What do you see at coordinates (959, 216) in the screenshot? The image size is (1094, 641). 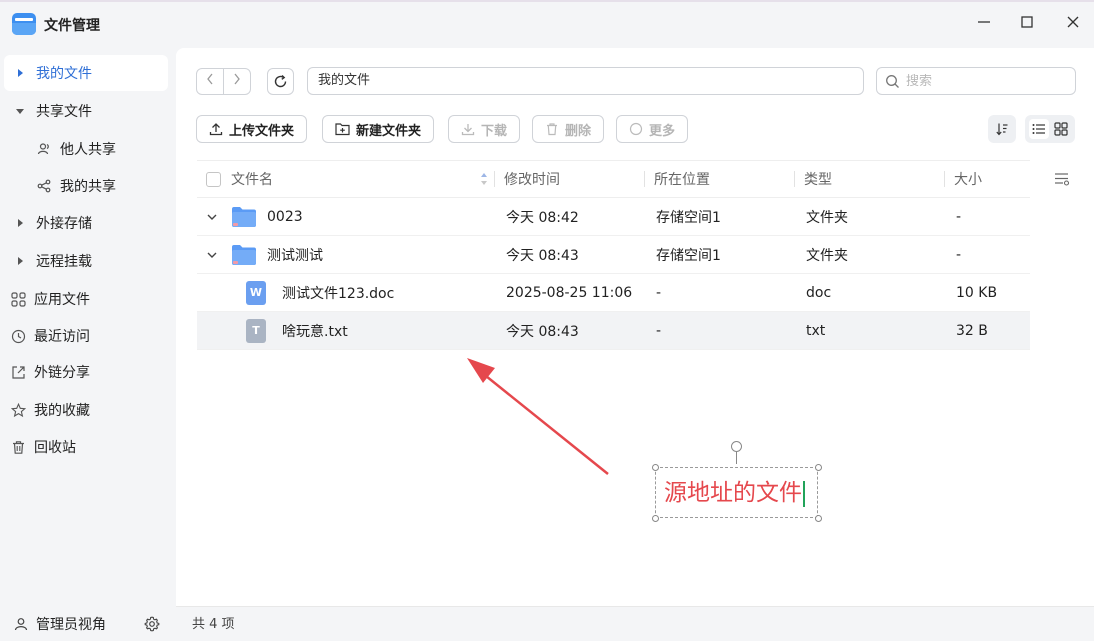 I see `size-cell: -` at bounding box center [959, 216].